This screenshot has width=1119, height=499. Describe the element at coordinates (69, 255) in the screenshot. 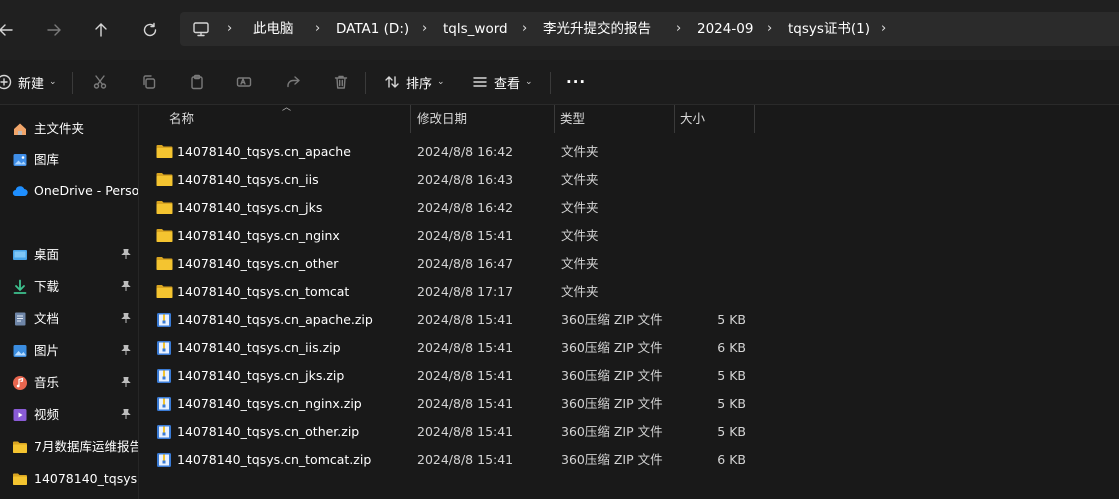

I see `sidebar-item-desktop: 桌面` at that location.